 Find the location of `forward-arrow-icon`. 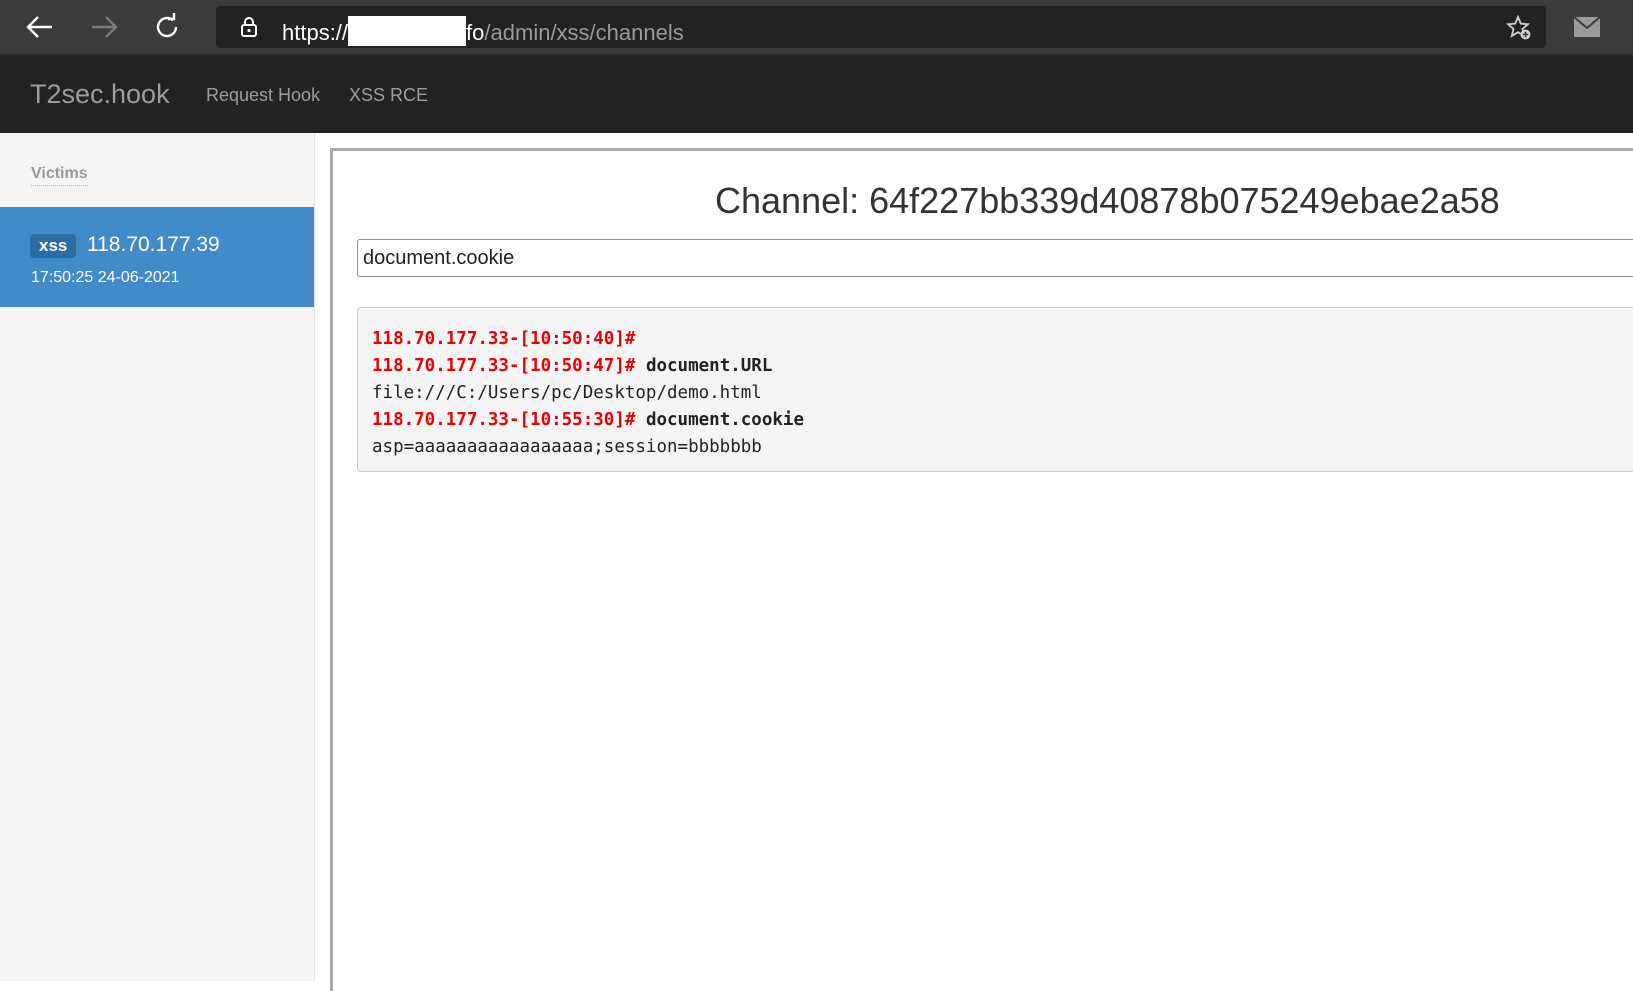

forward-arrow-icon is located at coordinates (104, 27).